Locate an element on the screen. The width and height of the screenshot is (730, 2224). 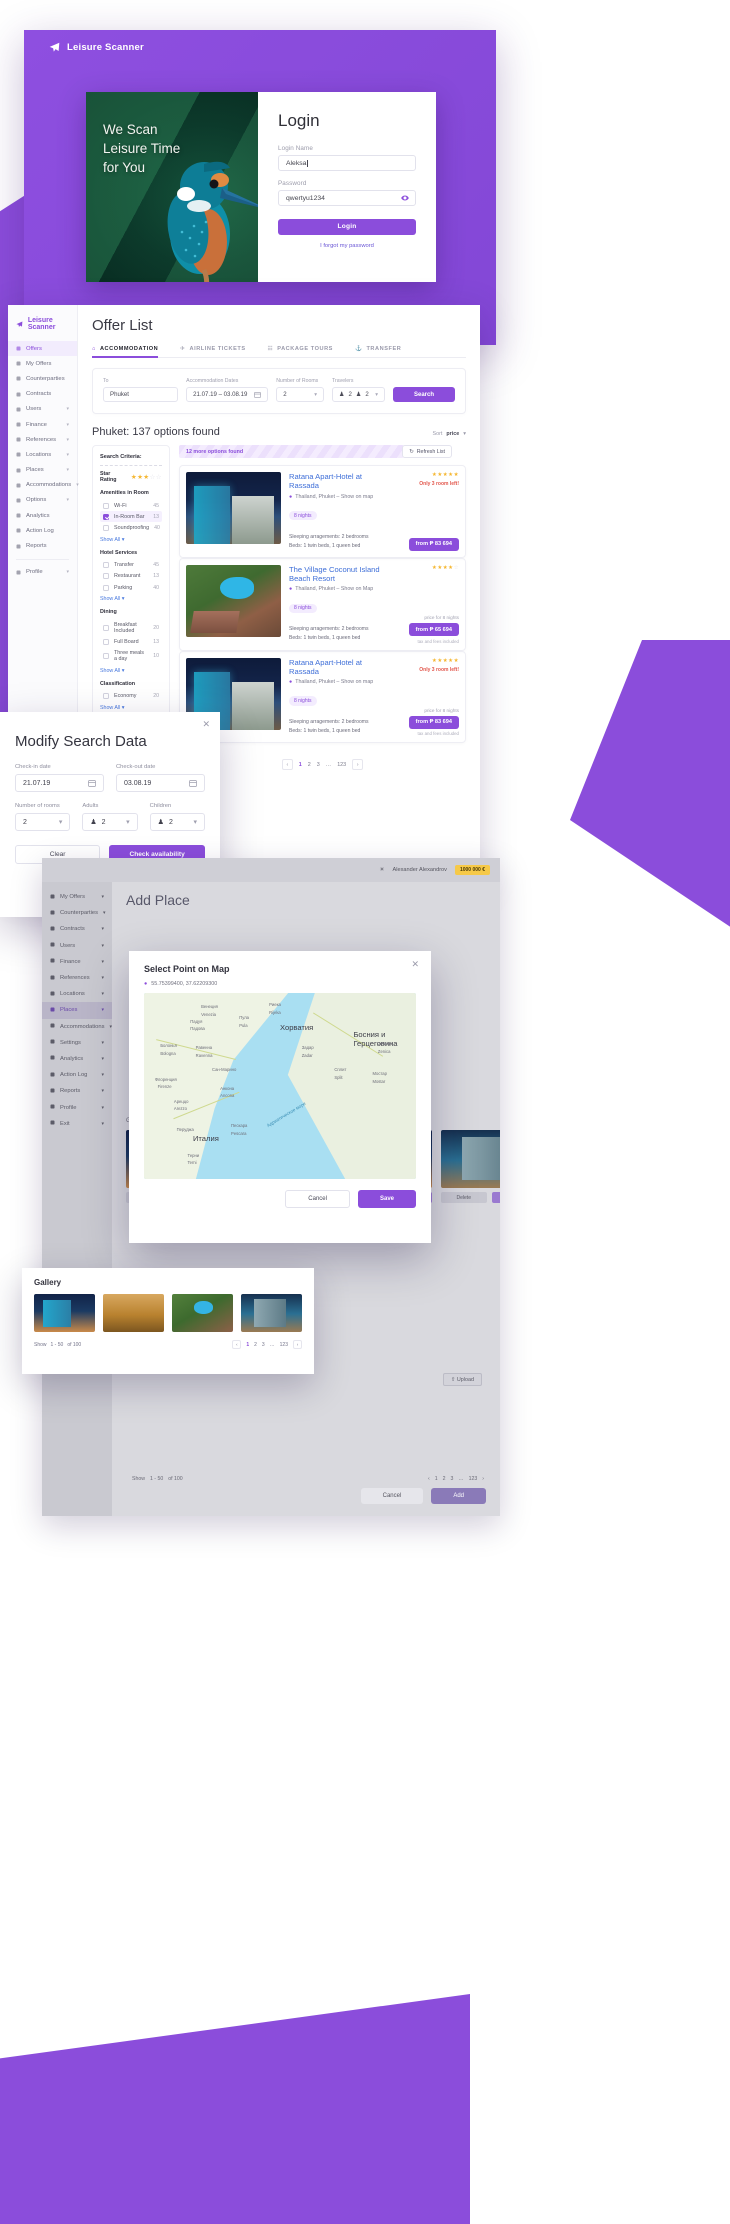
results-sort: Sort price ▾ is located at coordinates (450, 434).